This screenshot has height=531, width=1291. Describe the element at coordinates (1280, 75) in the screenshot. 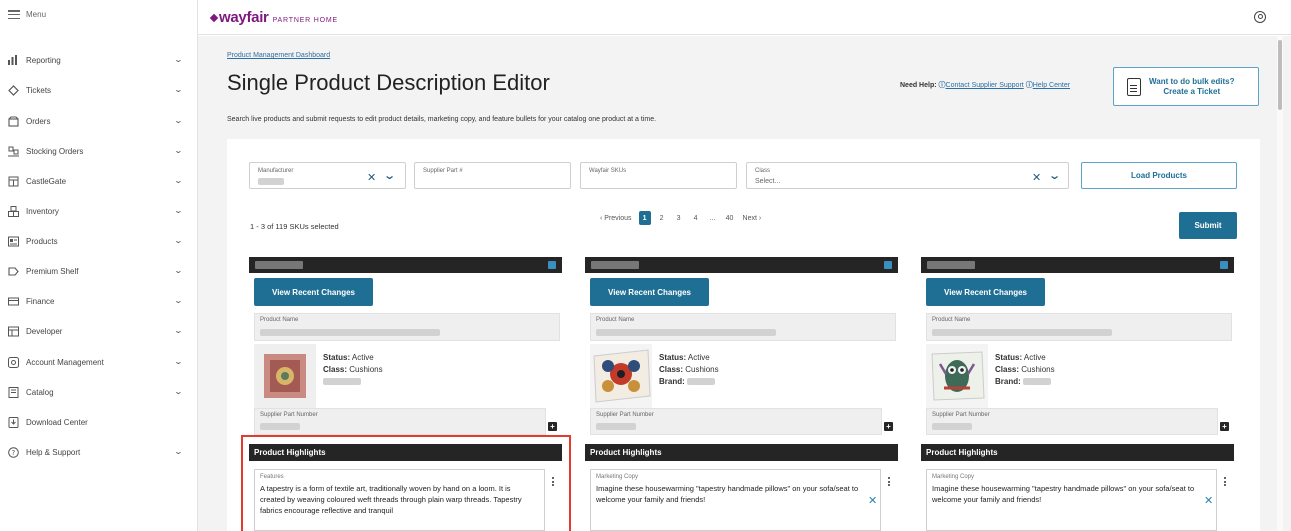

I see `scrollbar-thumb` at that location.